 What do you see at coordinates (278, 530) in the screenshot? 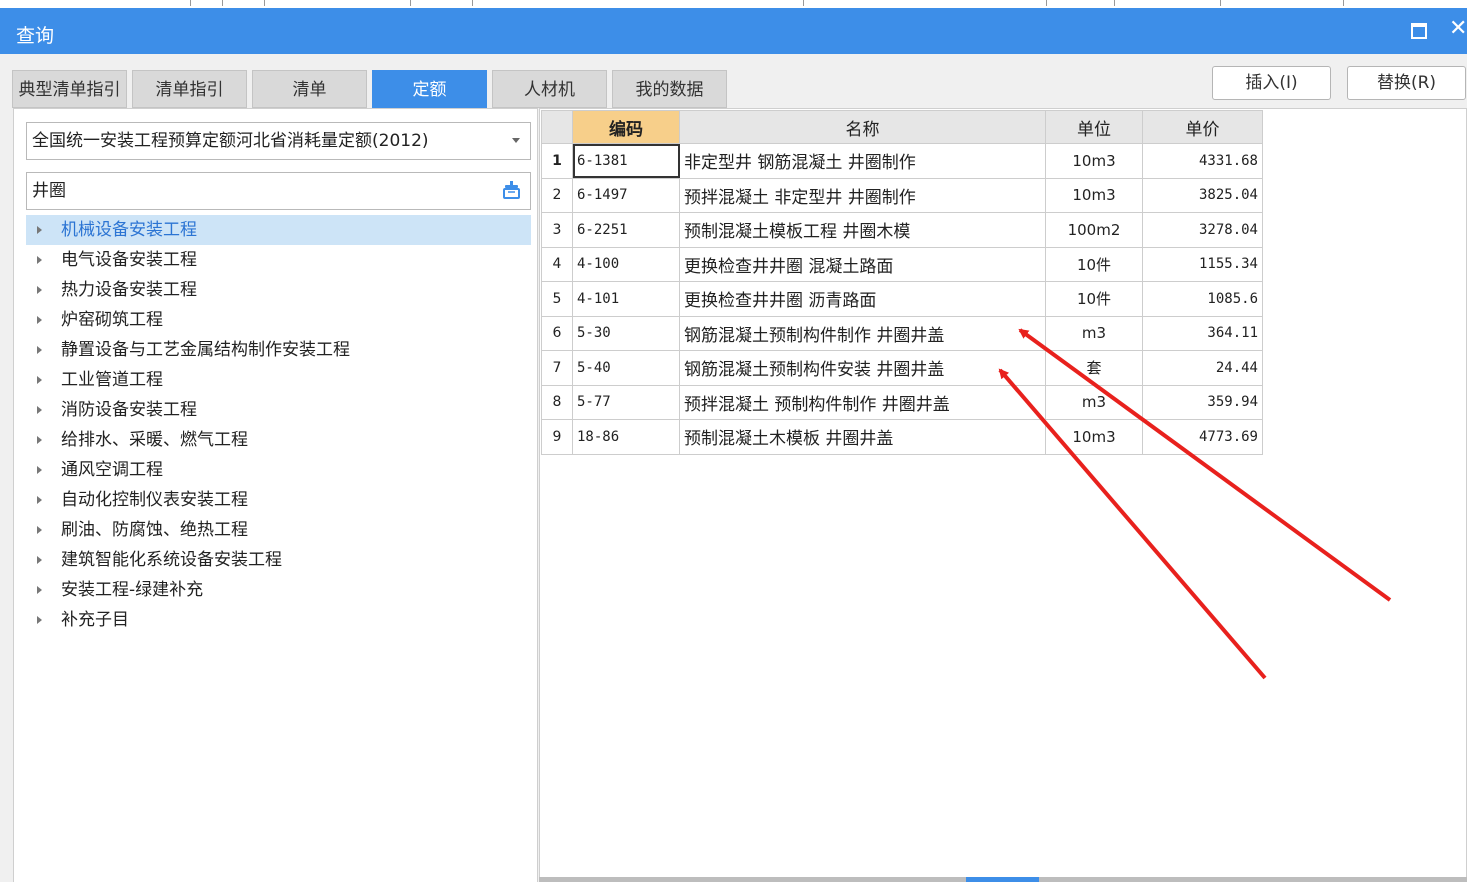
I see `tree-item: 刷油、防腐蚀、绝热工程` at bounding box center [278, 530].